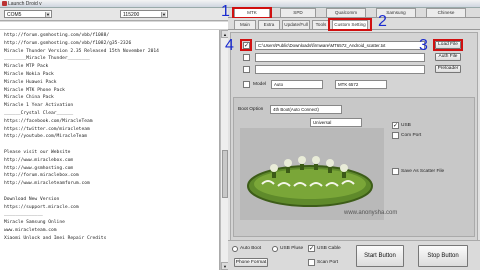  What do you see at coordinates (361, 84) in the screenshot?
I see `chip-combo: MTK 6572` at bounding box center [361, 84].